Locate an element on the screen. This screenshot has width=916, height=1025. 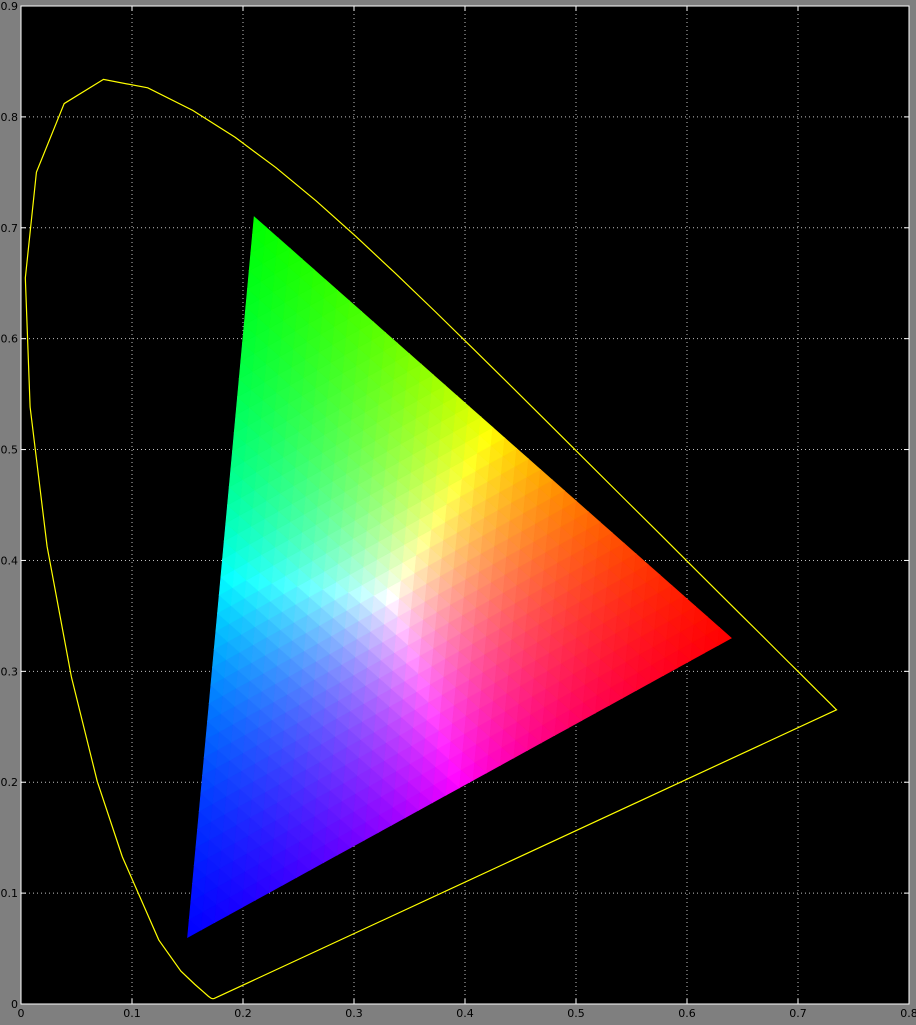
y-tick-label-6: 0.6 is located at coordinates (10, 339).